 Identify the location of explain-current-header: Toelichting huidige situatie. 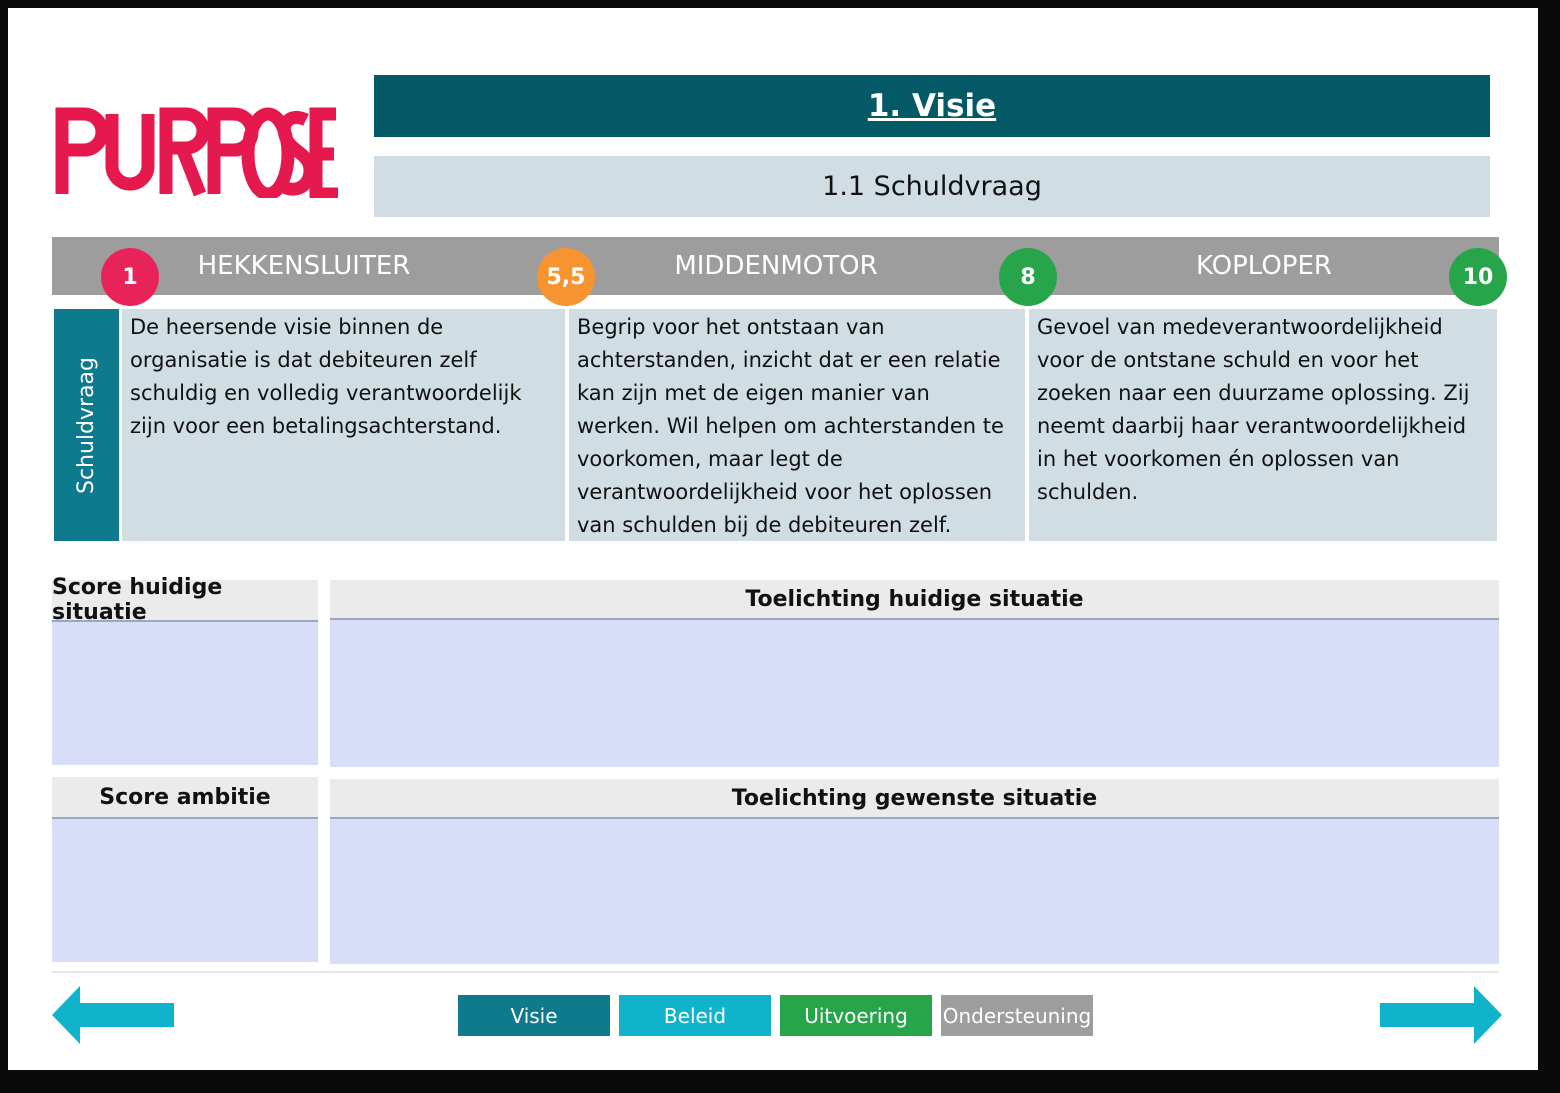
(914, 600).